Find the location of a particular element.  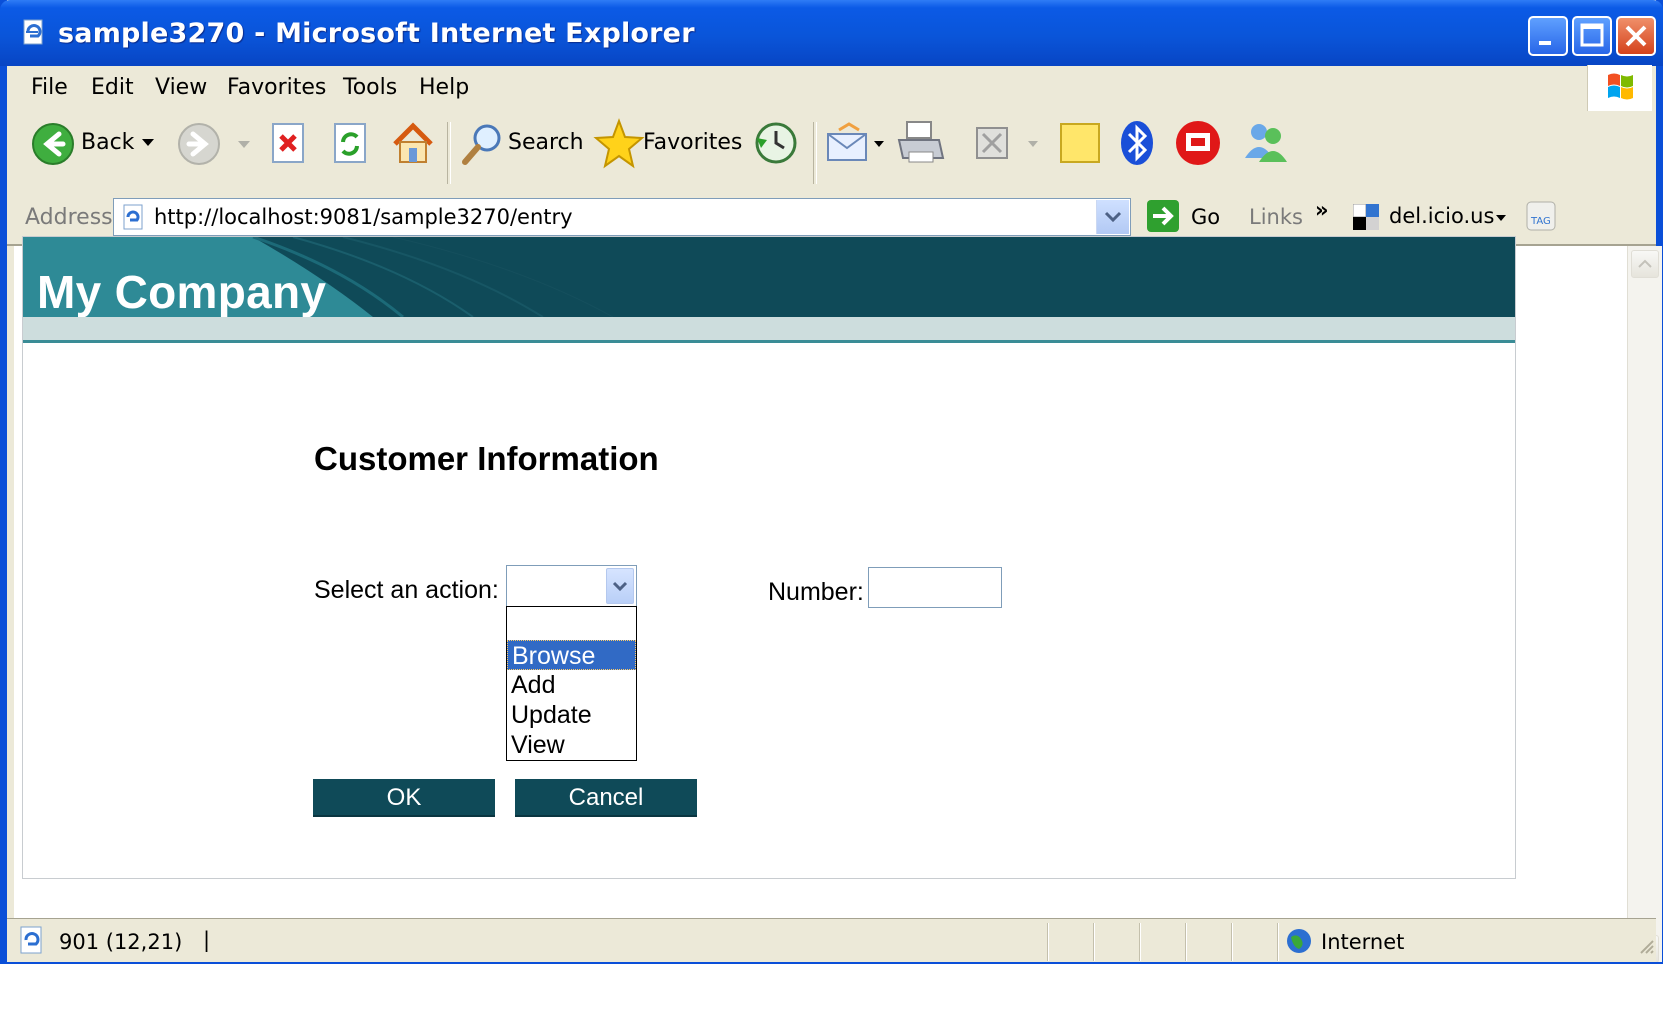

window-title: sample3270 - Microsoft Internet Explorer is located at coordinates (376, 33).